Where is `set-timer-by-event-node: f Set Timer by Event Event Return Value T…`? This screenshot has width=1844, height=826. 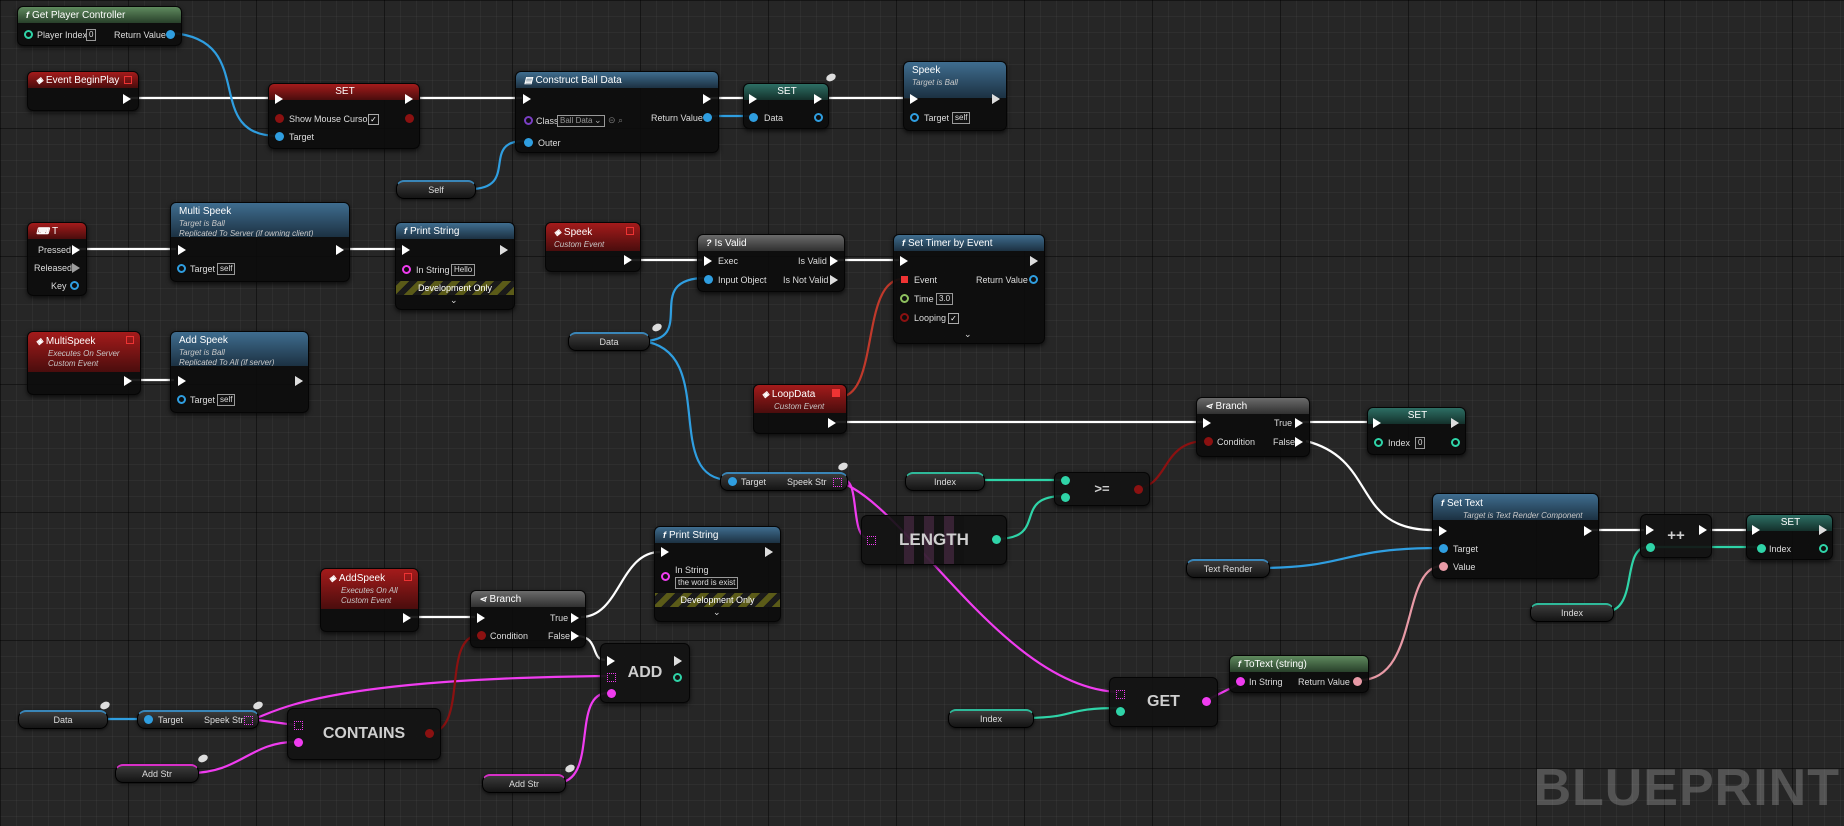 set-timer-by-event-node: f Set Timer by Event Event Return Value T… is located at coordinates (969, 289).